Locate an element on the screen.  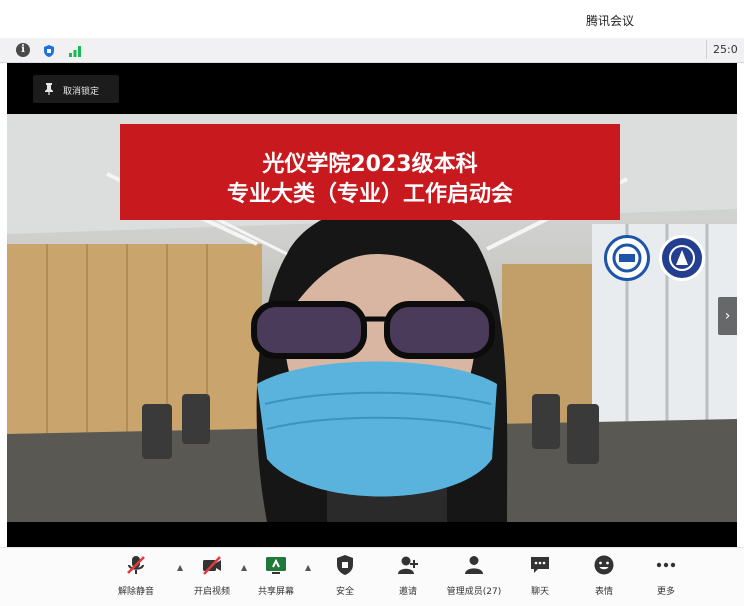
mic-muted-icon is located at coordinates (136, 565).